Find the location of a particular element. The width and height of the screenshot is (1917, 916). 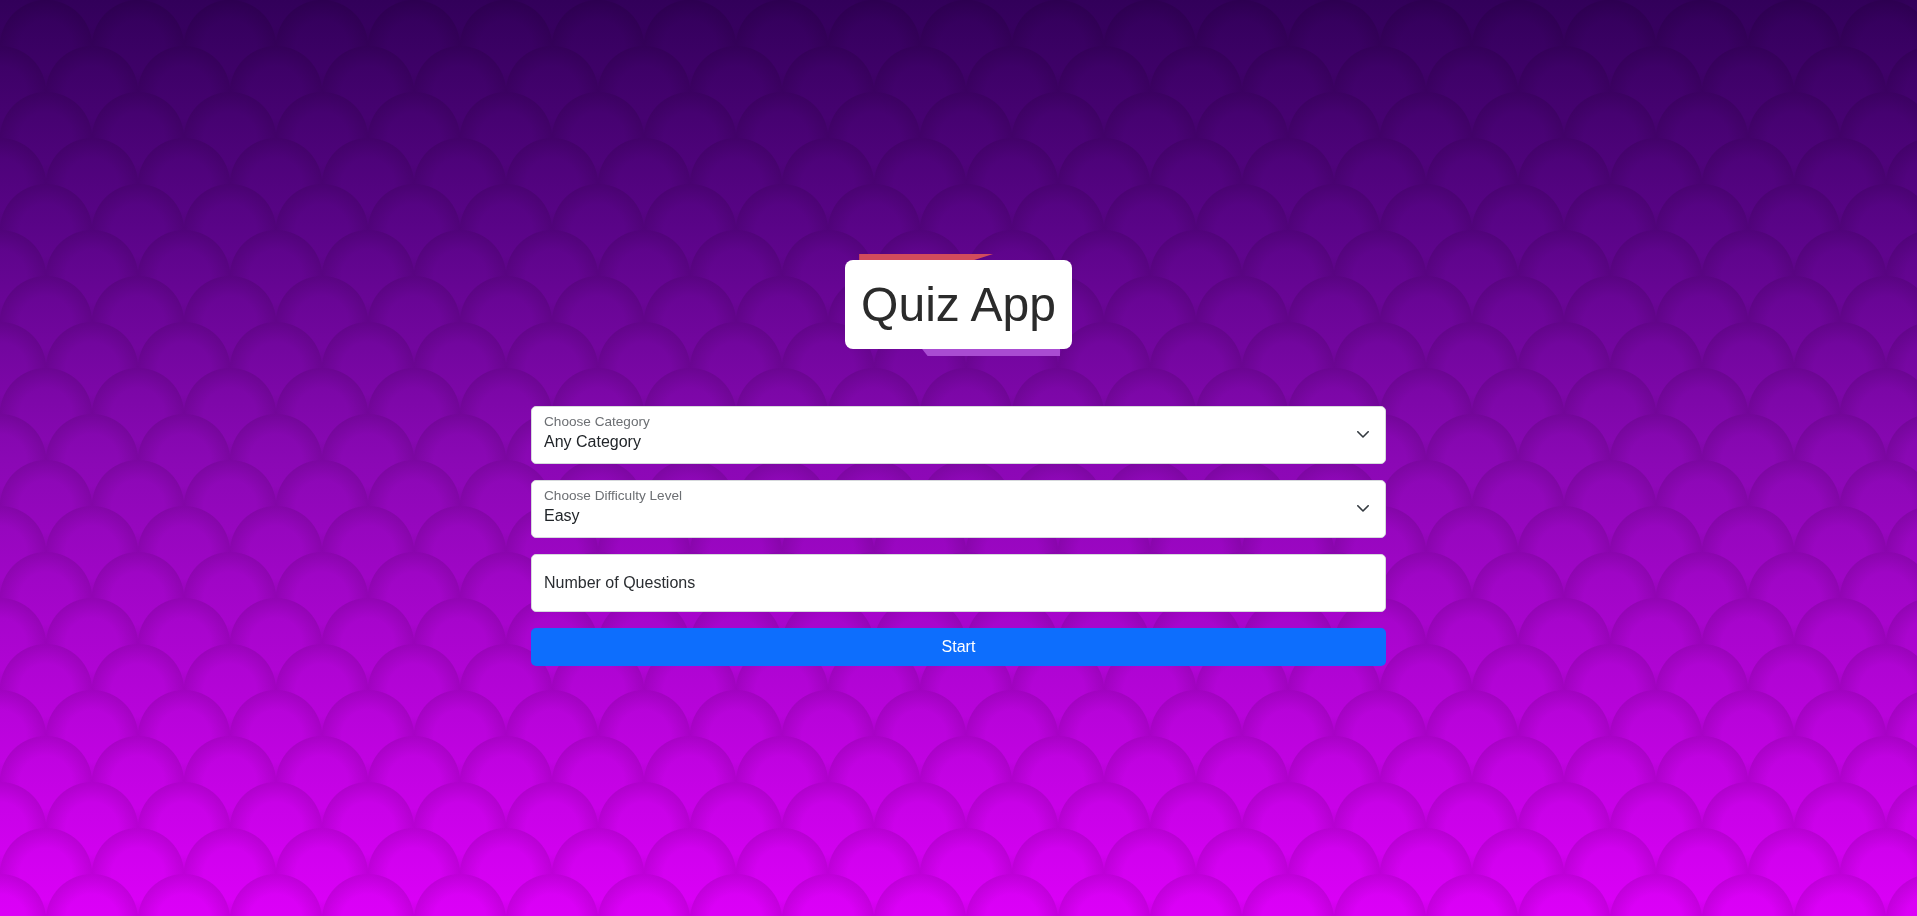

field-label: Choose Category is located at coordinates (597, 422).